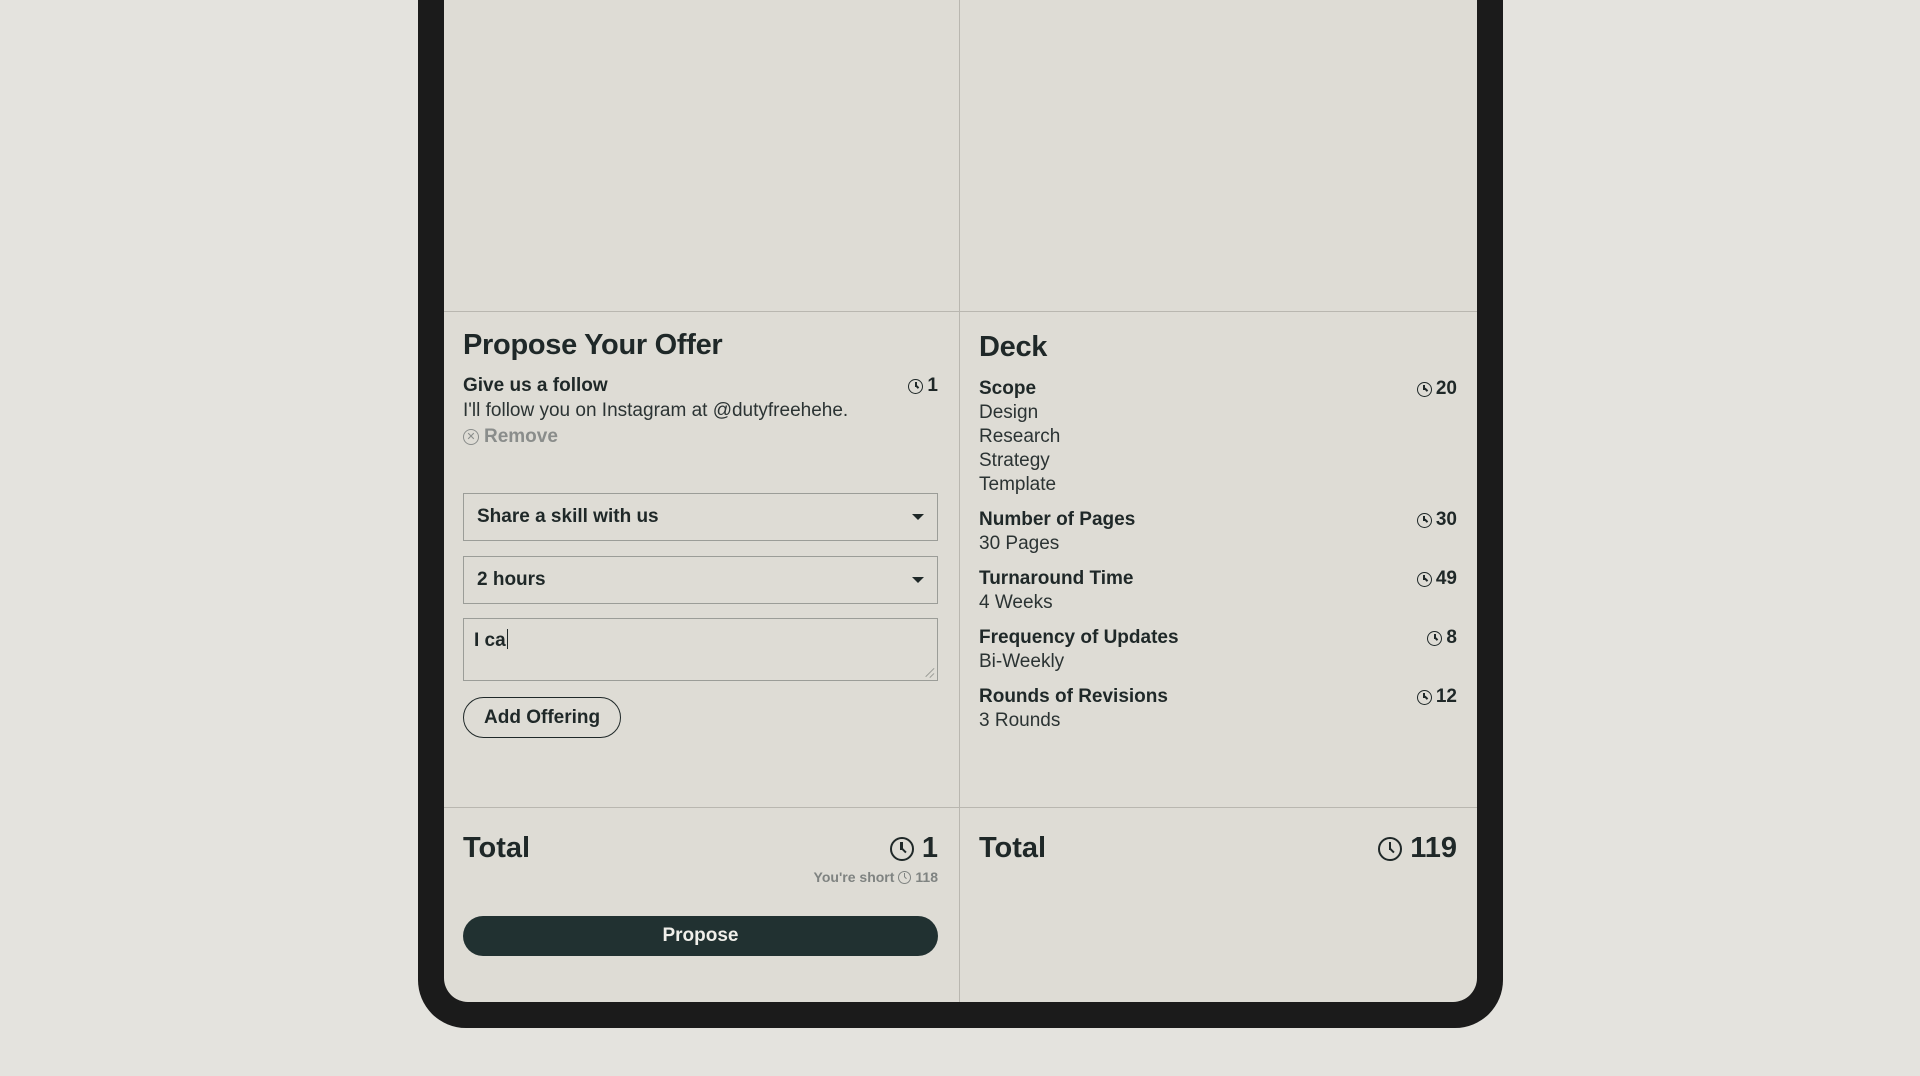 This screenshot has height=1076, width=1920. I want to click on short-label: You're short, so click(854, 877).